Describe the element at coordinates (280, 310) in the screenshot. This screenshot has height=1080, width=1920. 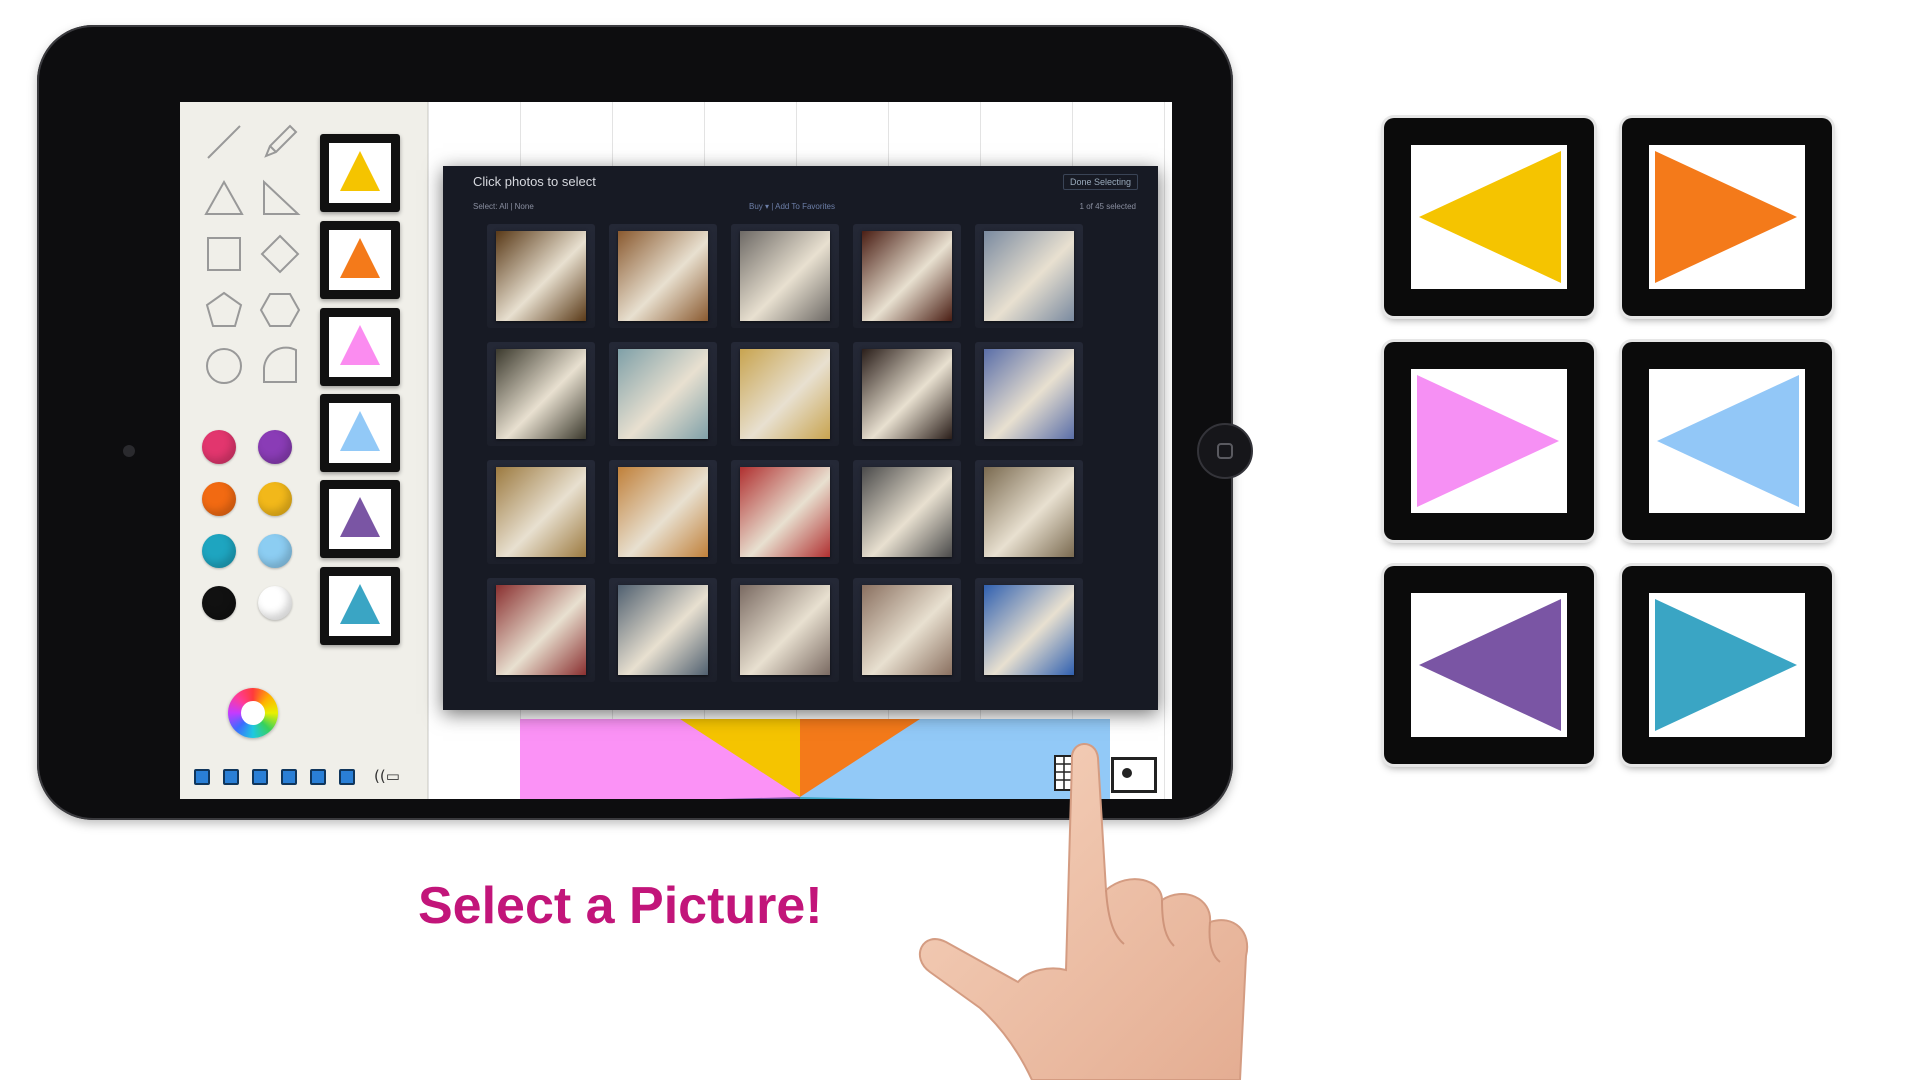
I see `hexagon-tool-icon` at that location.